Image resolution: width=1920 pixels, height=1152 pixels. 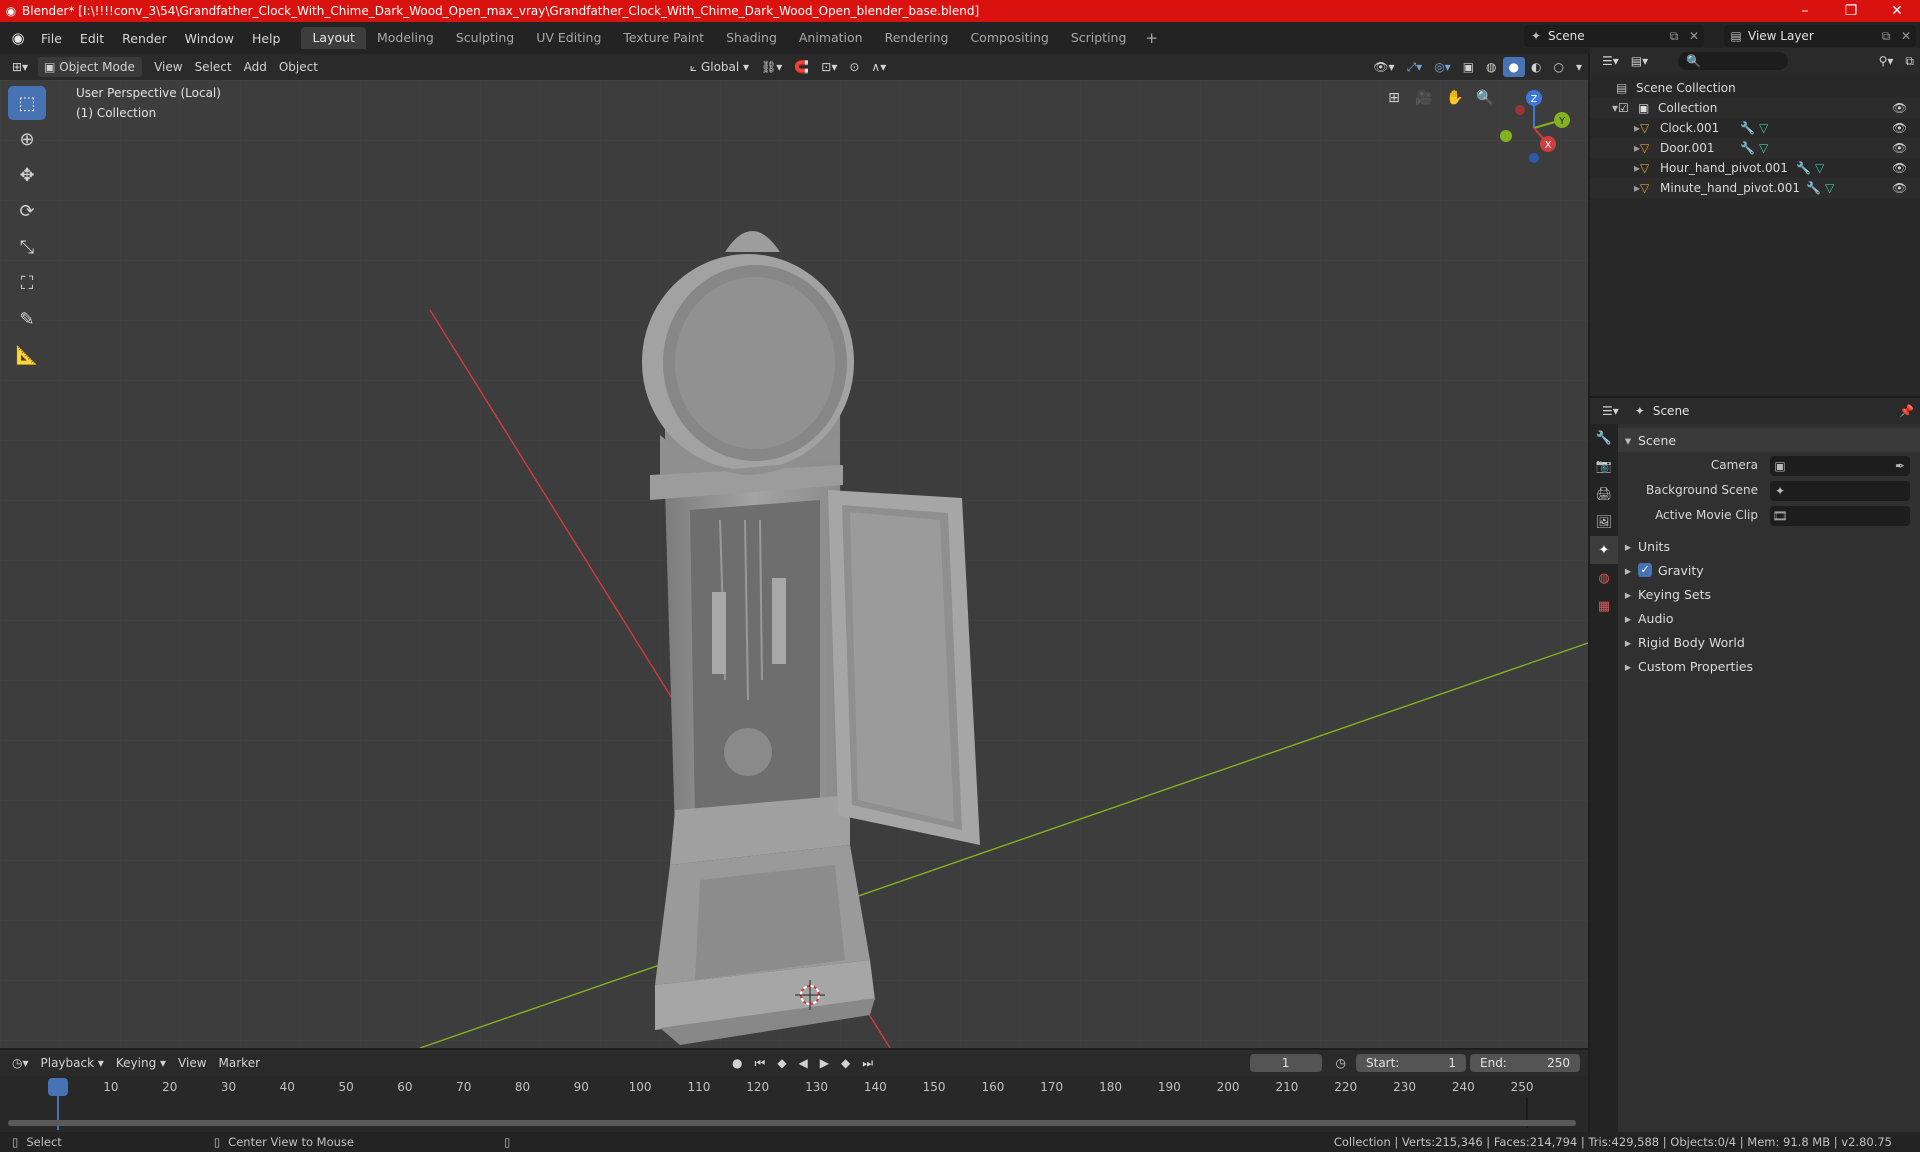 What do you see at coordinates (1485, 98) in the screenshot?
I see `zoom-view-icon: 🔍` at bounding box center [1485, 98].